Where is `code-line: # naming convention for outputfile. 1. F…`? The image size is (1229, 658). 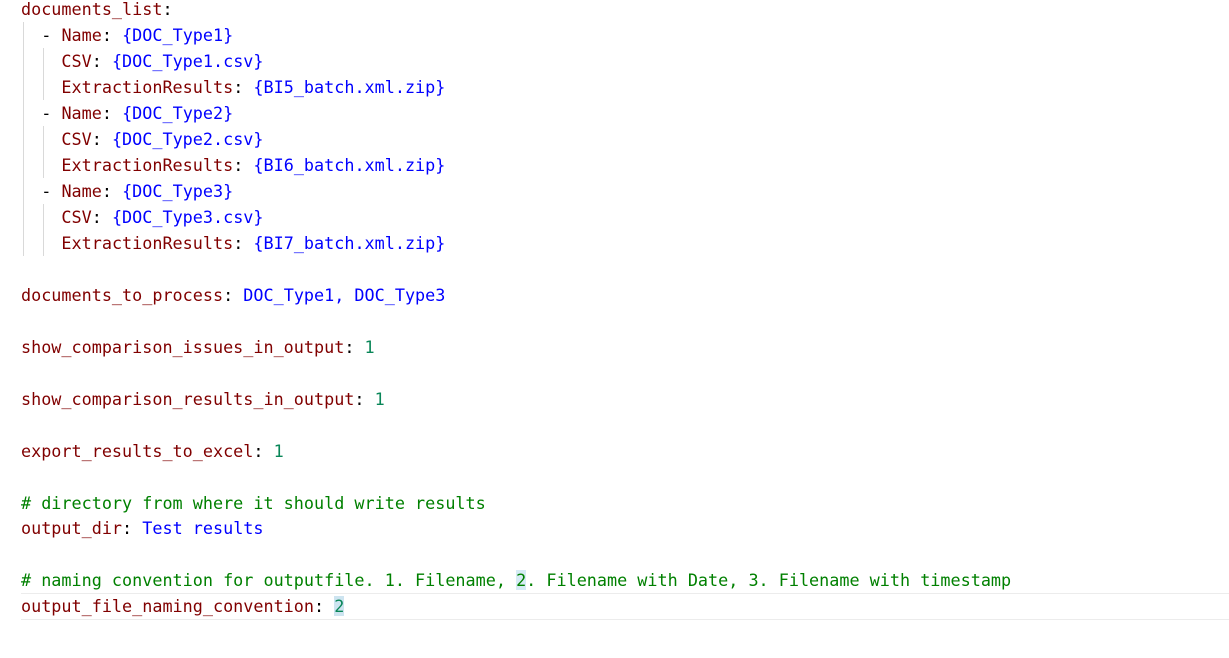
code-line: # naming convention for outputfile. 1. F… is located at coordinates (516, 580).